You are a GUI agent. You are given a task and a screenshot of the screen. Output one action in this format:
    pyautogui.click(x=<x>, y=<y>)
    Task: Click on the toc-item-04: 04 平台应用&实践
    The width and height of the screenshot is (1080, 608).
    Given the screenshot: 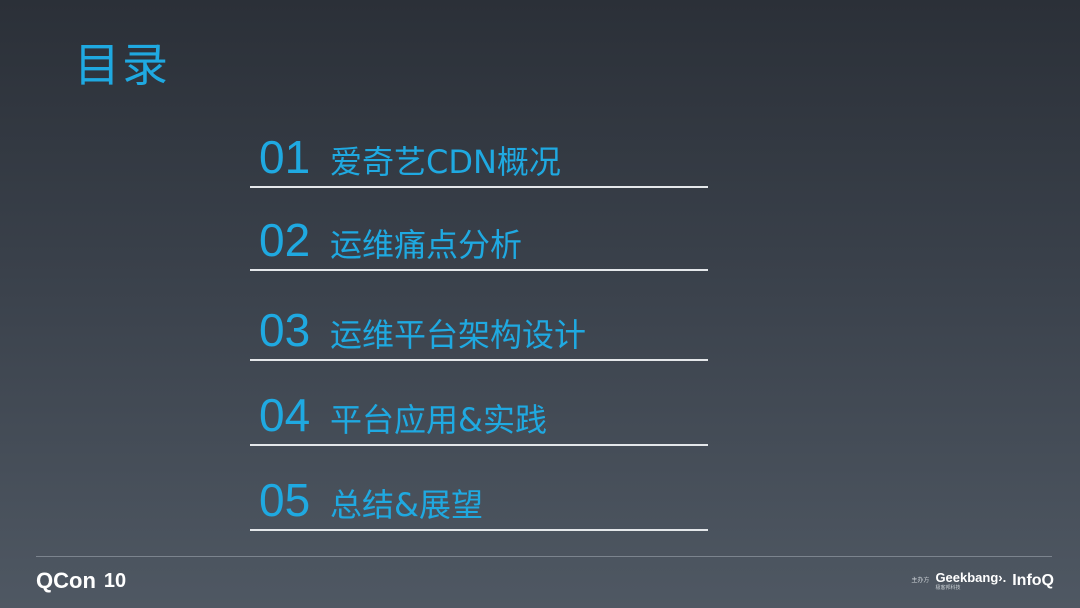 What is the action you would take?
    pyautogui.click(x=479, y=412)
    